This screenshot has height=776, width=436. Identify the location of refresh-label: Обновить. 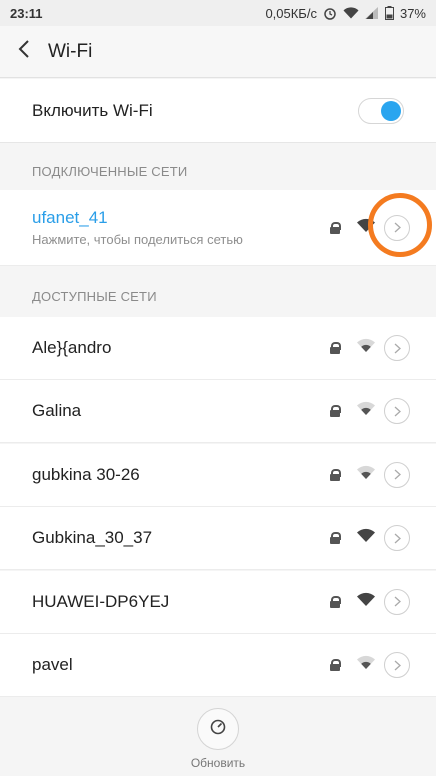
(218, 763).